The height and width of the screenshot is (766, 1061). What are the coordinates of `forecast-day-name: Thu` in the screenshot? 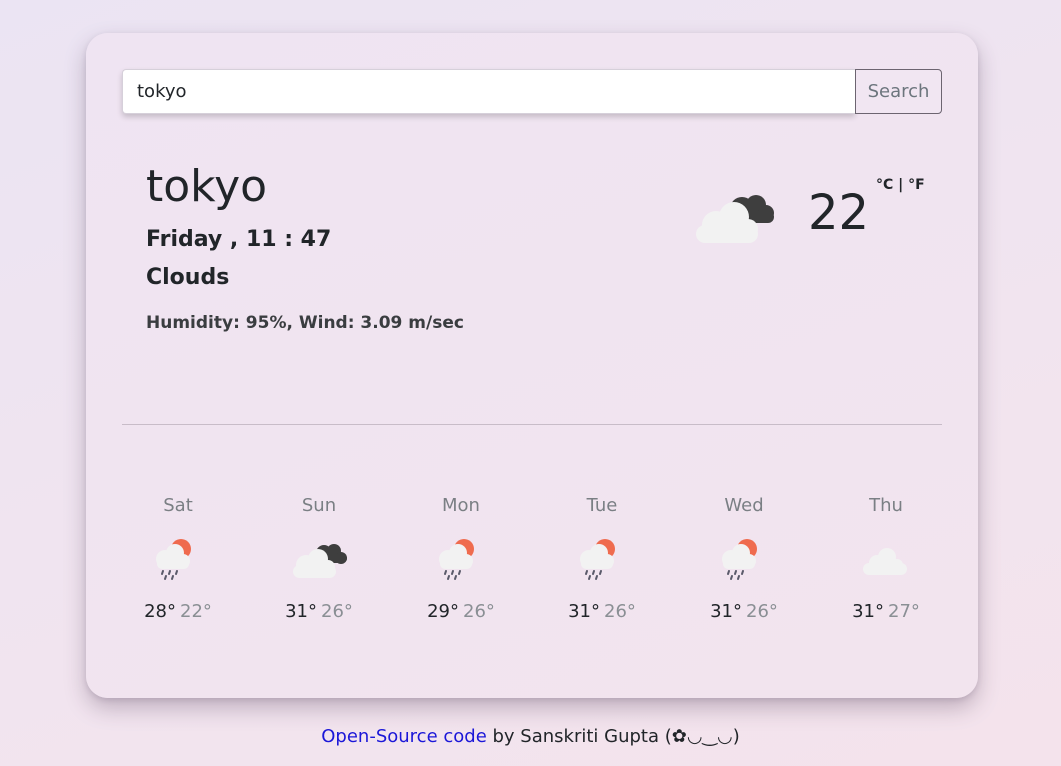 It's located at (886, 505).